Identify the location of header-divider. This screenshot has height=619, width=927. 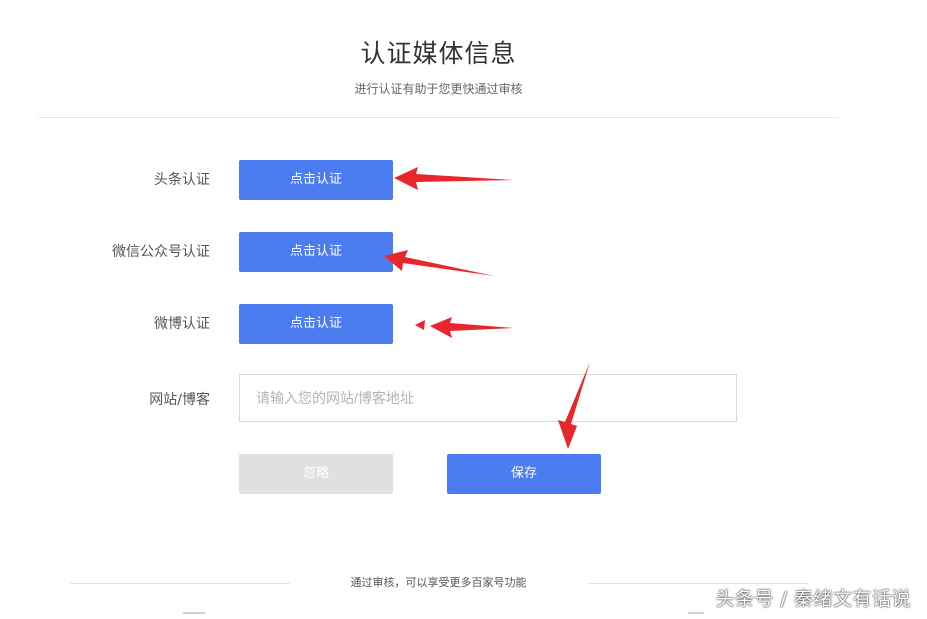
(438, 117).